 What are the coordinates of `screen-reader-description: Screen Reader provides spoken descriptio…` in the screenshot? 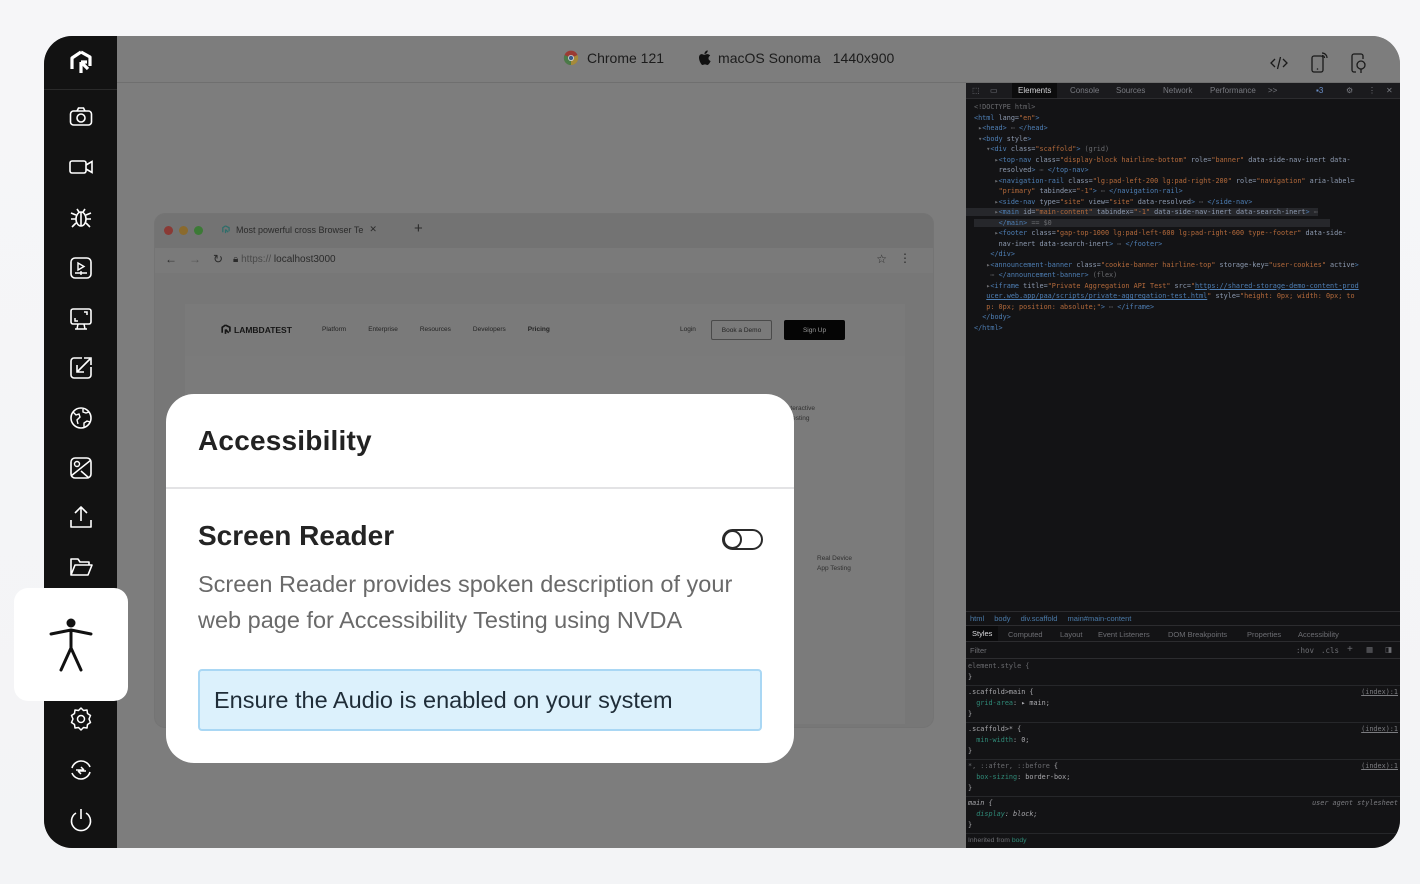 It's located at (465, 602).